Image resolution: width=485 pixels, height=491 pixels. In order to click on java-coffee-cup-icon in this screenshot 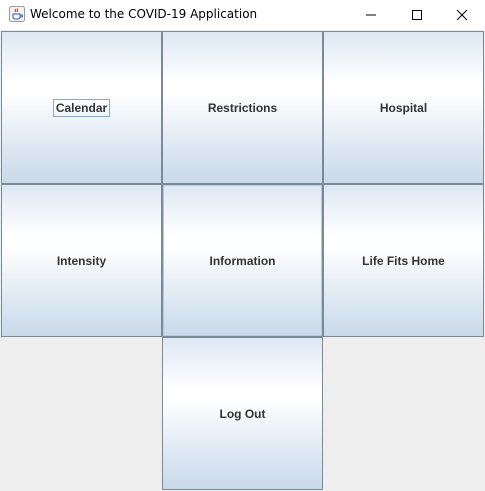, I will do `click(17, 14)`.